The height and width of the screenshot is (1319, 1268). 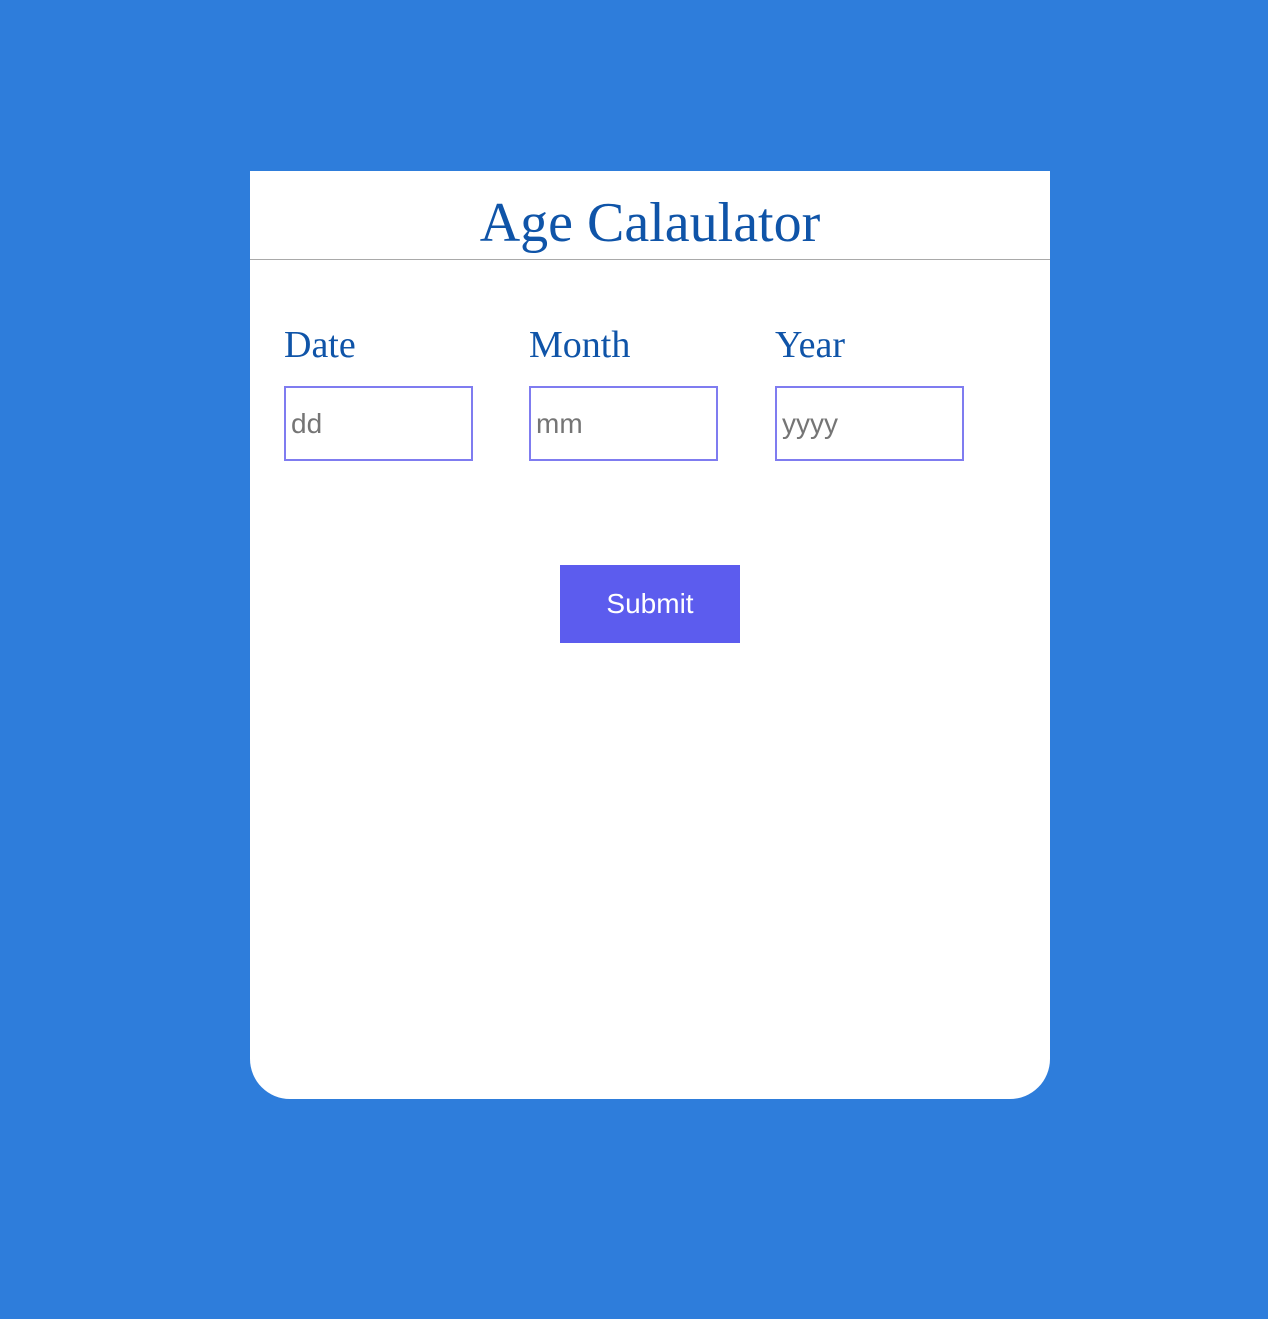 I want to click on date-input, so click(x=378, y=423).